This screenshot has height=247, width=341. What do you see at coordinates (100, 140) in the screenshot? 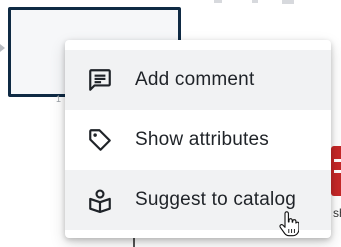
I see `tag-icon` at bounding box center [100, 140].